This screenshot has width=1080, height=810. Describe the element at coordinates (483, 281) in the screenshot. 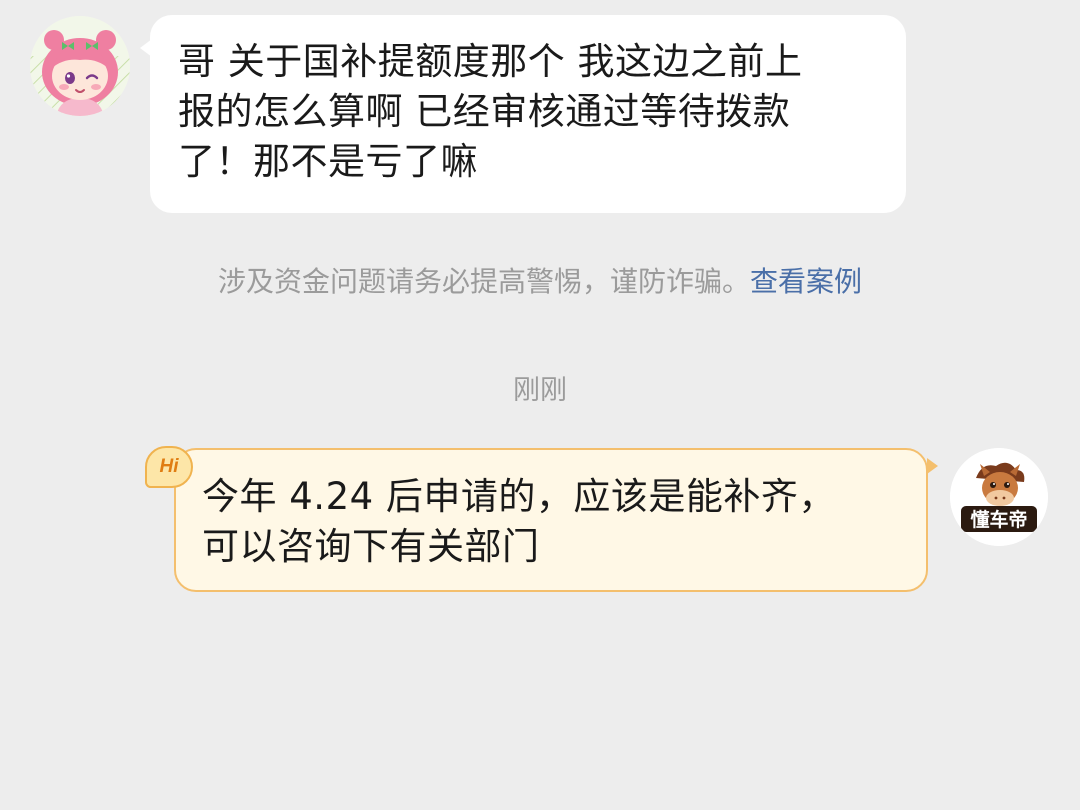

I see `fraud-warning-text: 涉及资金问题请务必提高警惕，谨防诈骗。` at that location.